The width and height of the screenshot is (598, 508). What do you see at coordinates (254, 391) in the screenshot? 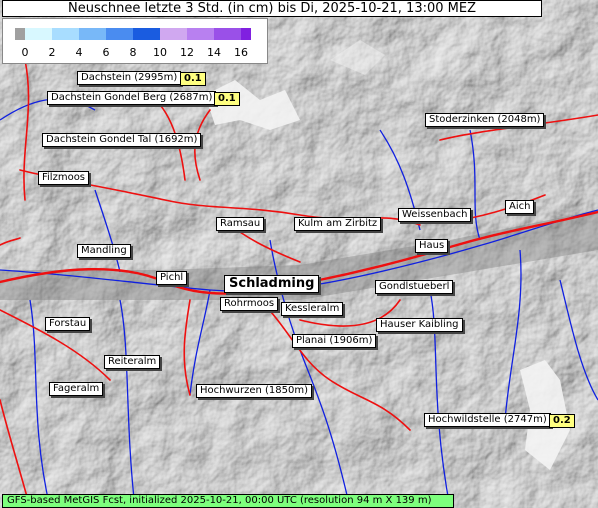
I see `place-label-hochwurzen: Hochwurzen (1850m)` at bounding box center [254, 391].